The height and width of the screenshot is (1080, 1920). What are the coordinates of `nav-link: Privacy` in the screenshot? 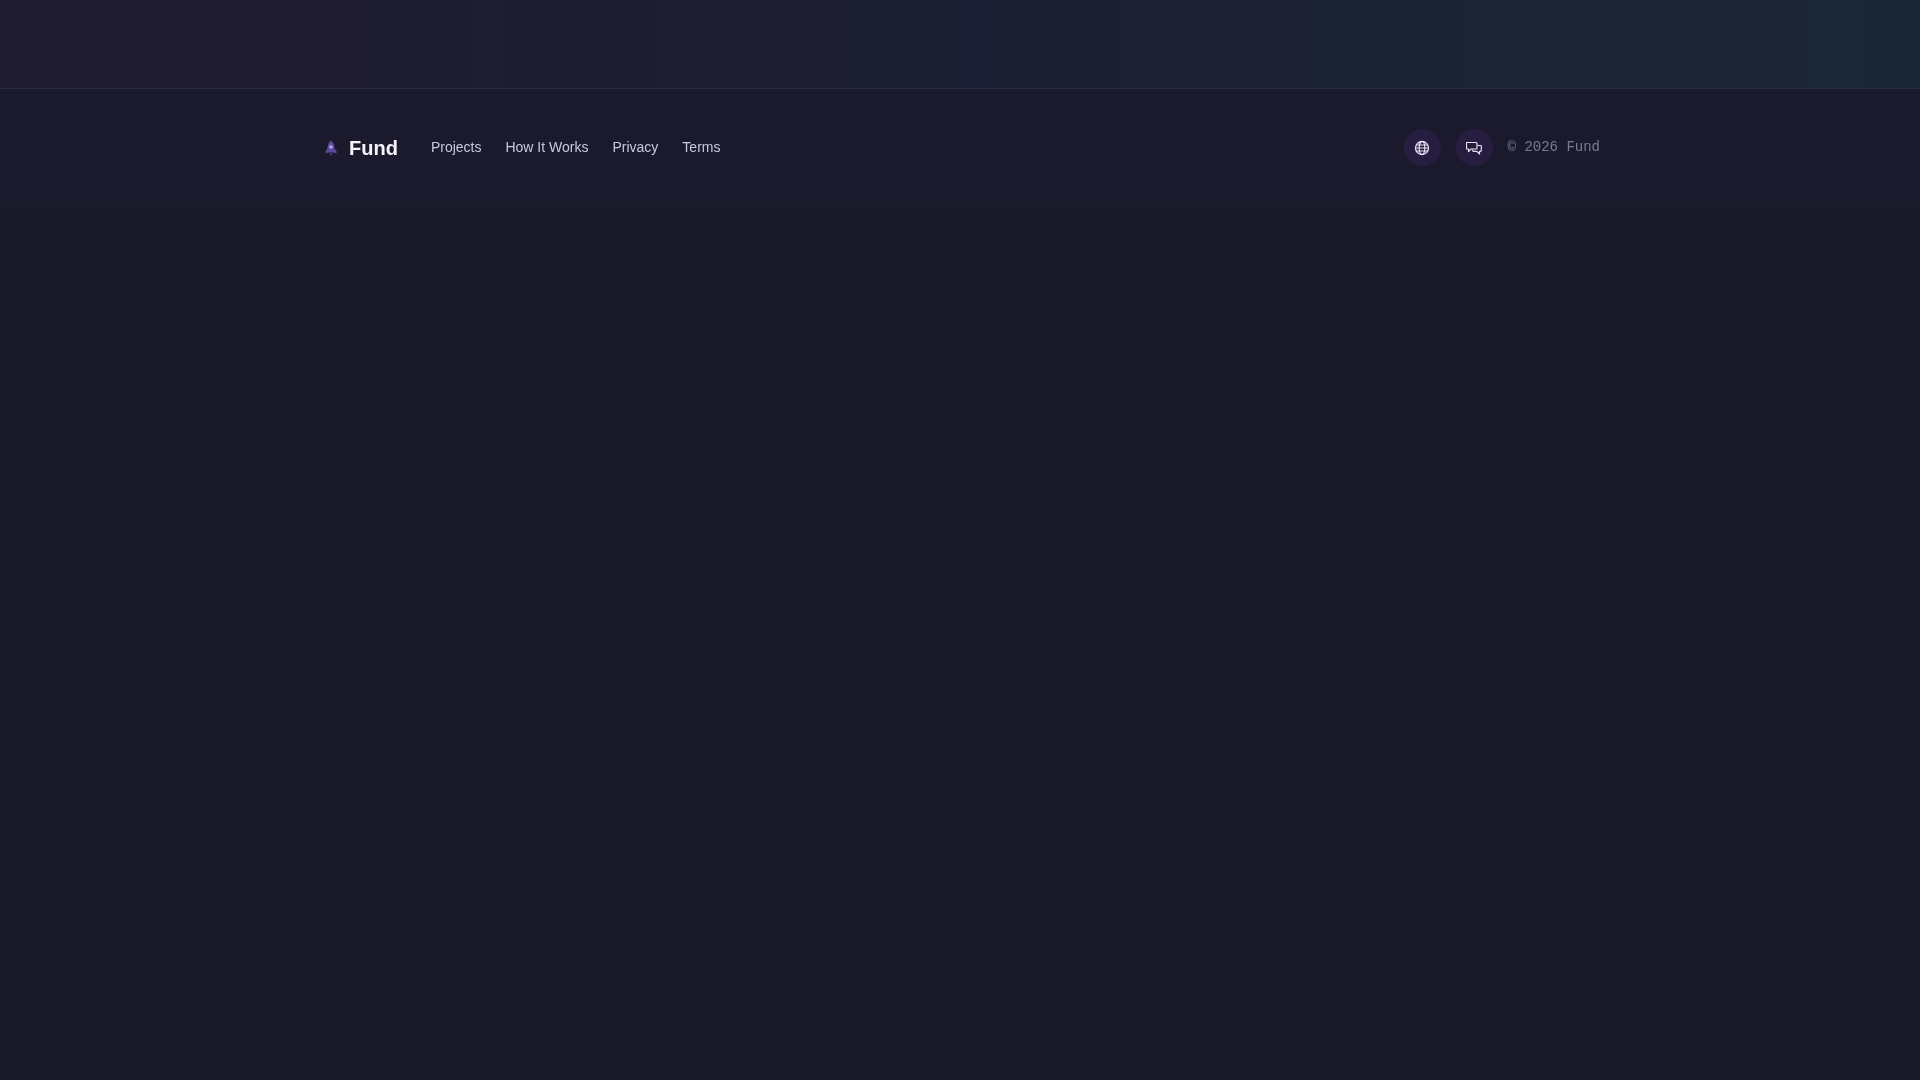 It's located at (635, 147).